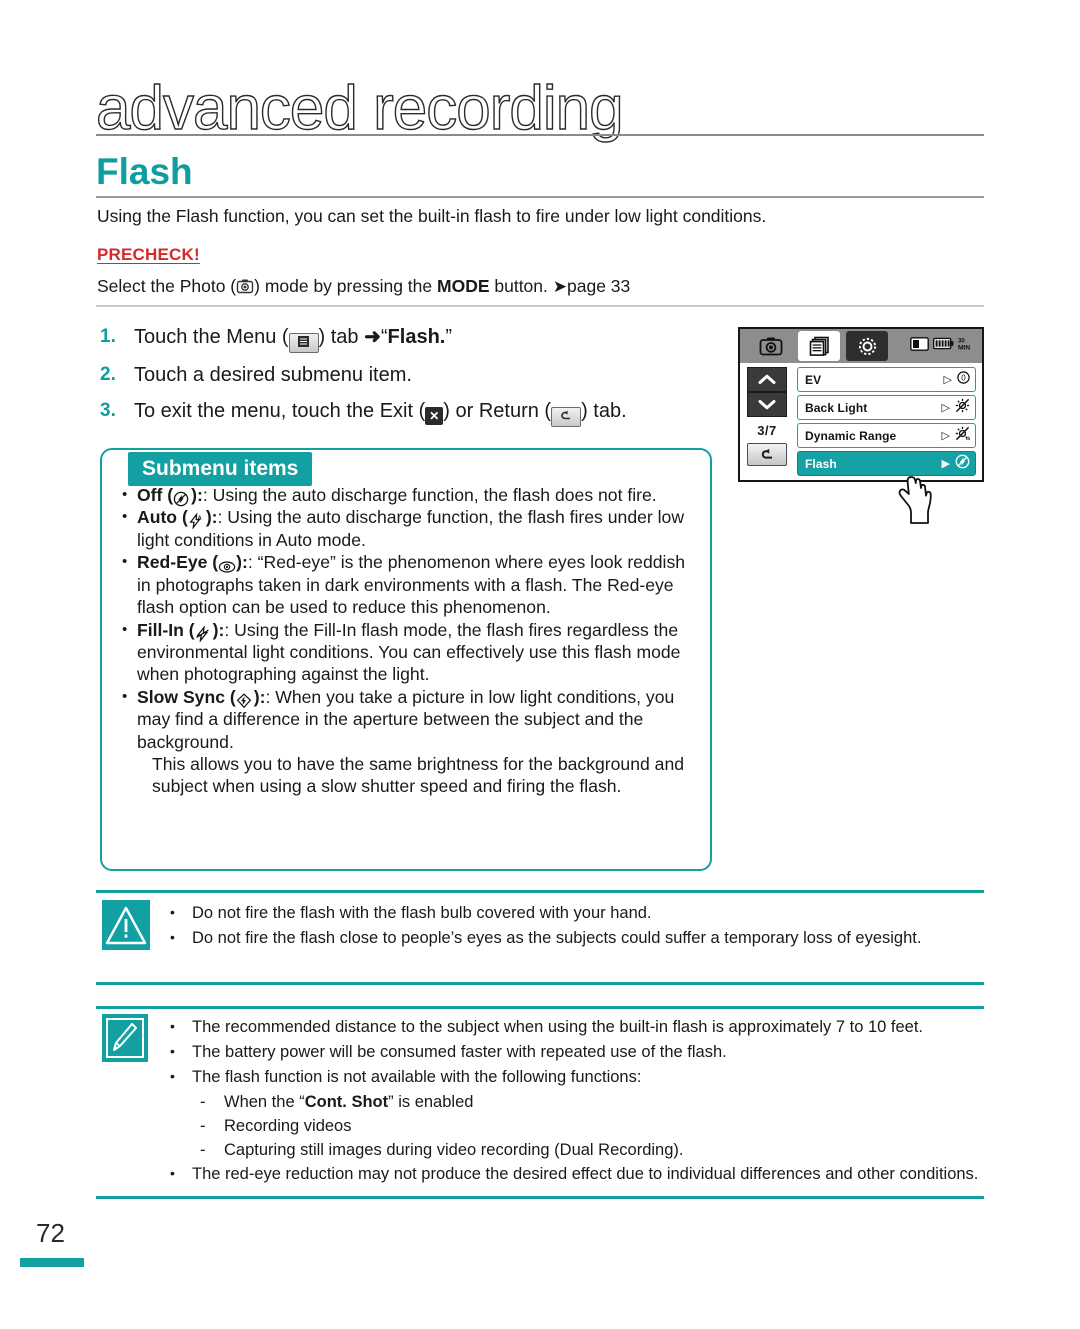  Describe the element at coordinates (384, 337) in the screenshot. I see `step-1-quote-open: “` at that location.